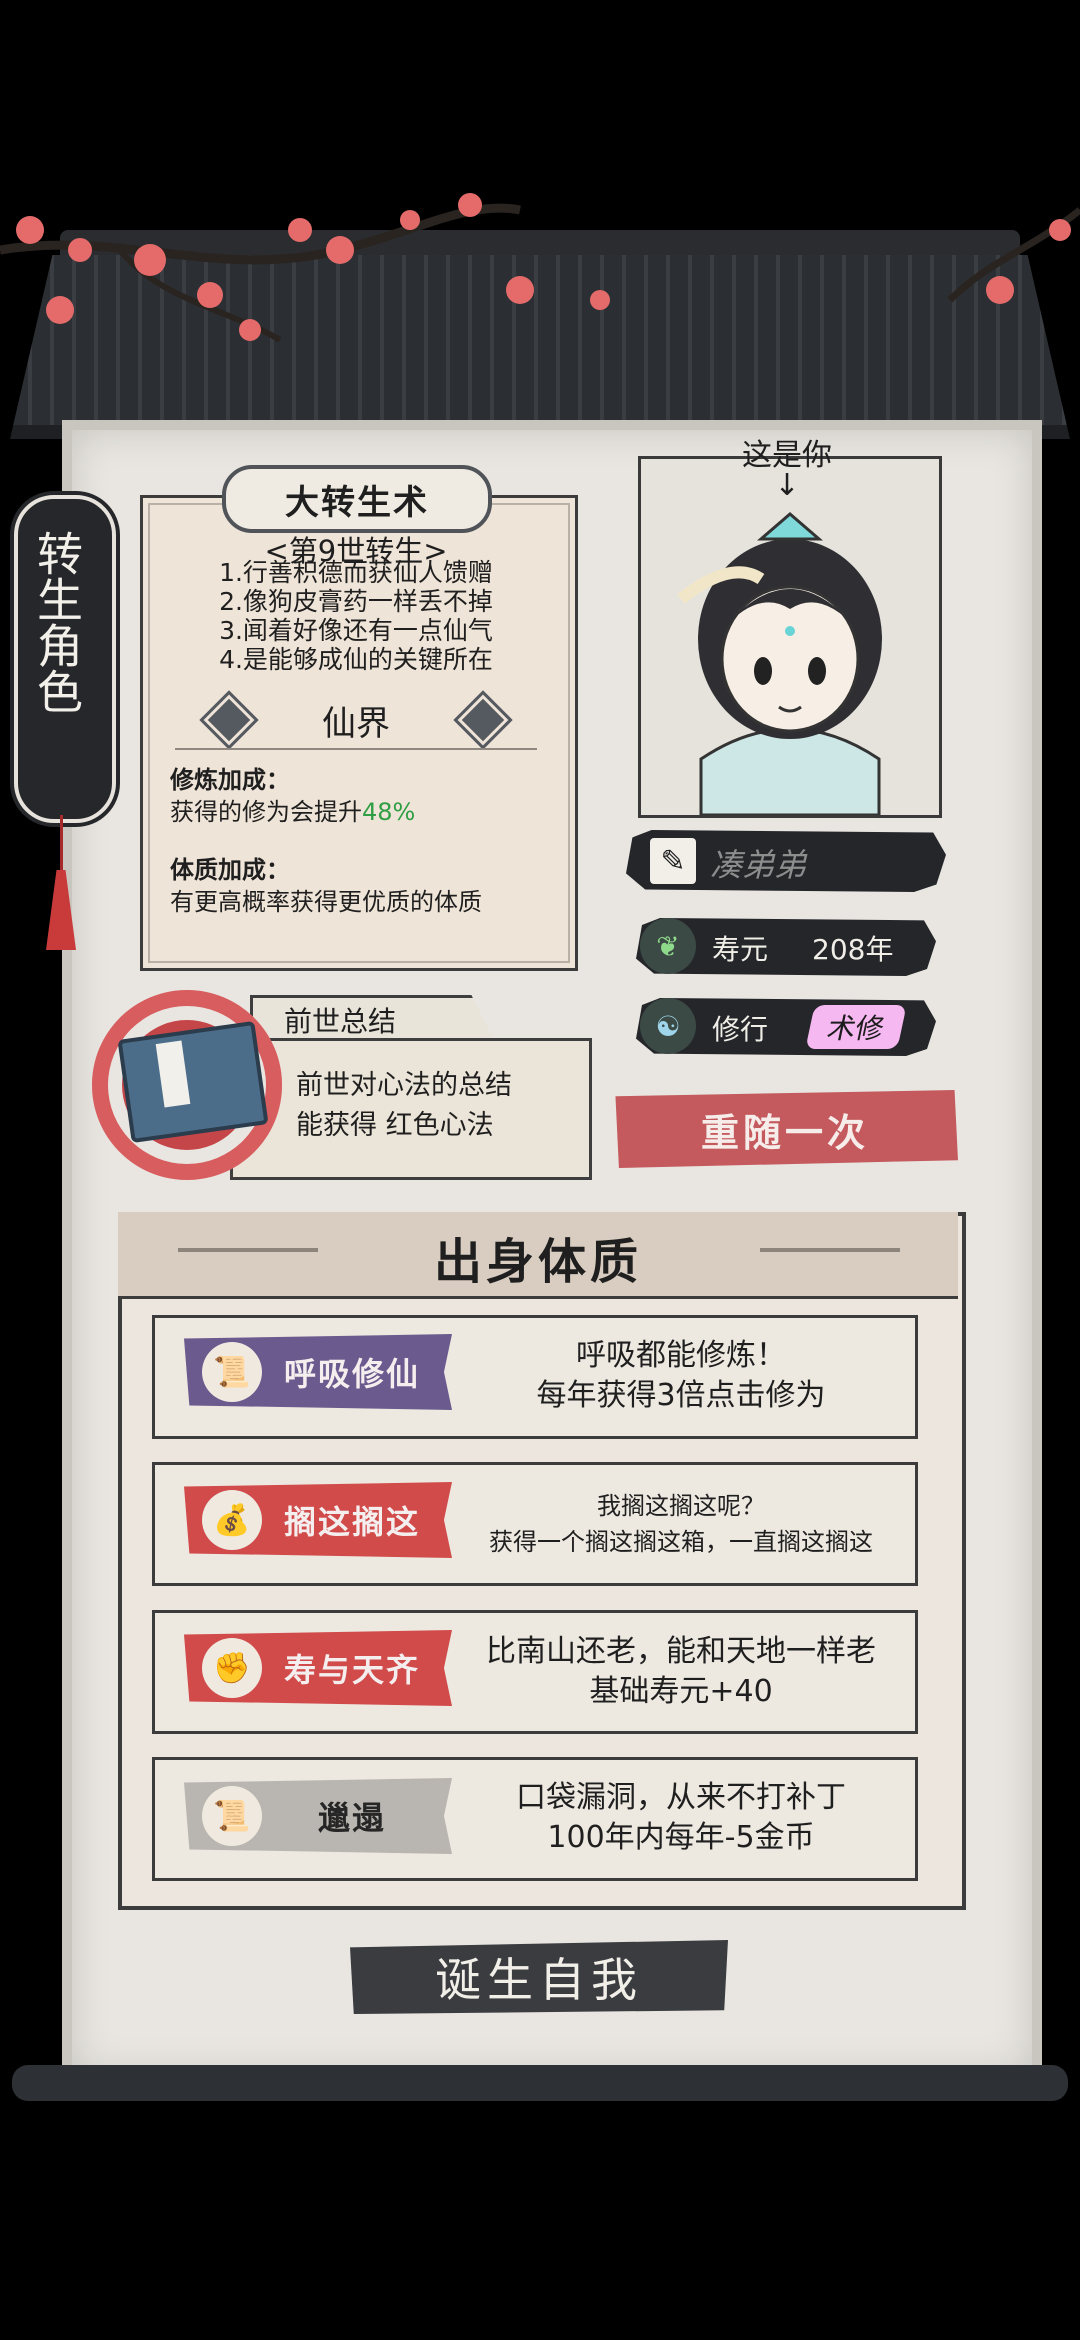  Describe the element at coordinates (681, 1691) in the screenshot. I see `trait-desc-line: 基础寿元+40` at that location.